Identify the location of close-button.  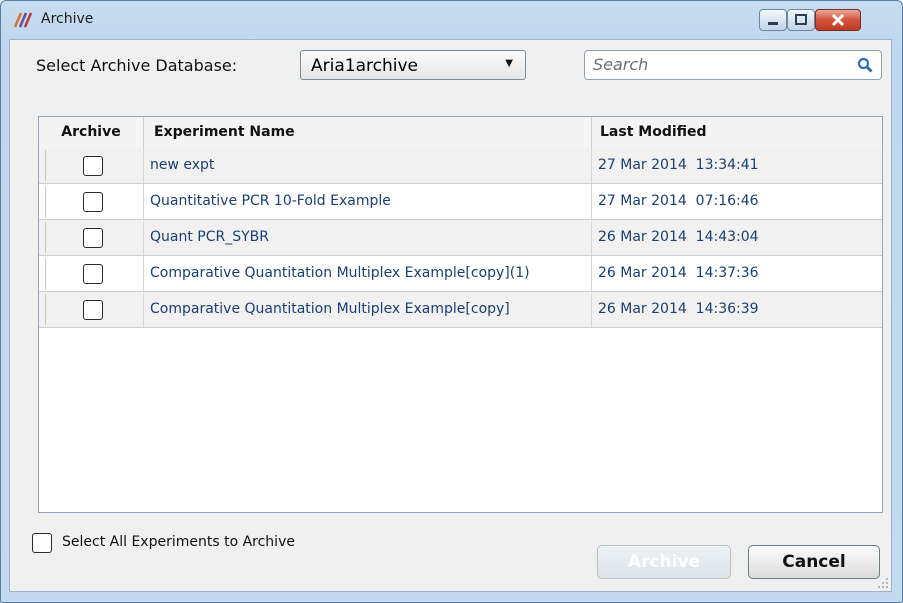
(838, 20).